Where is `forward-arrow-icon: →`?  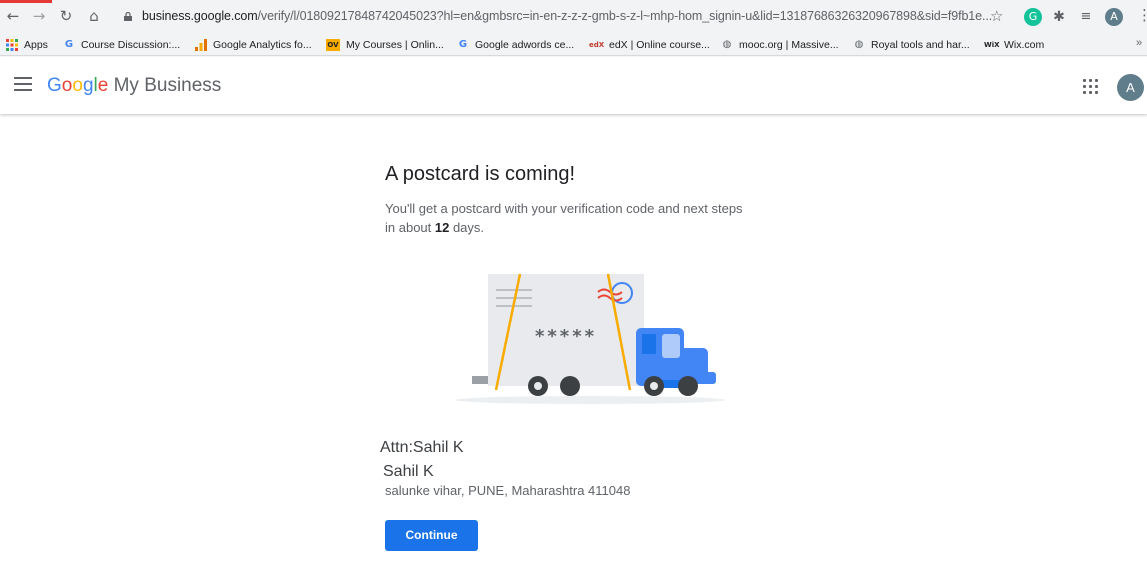
forward-arrow-icon: → is located at coordinates (39, 16).